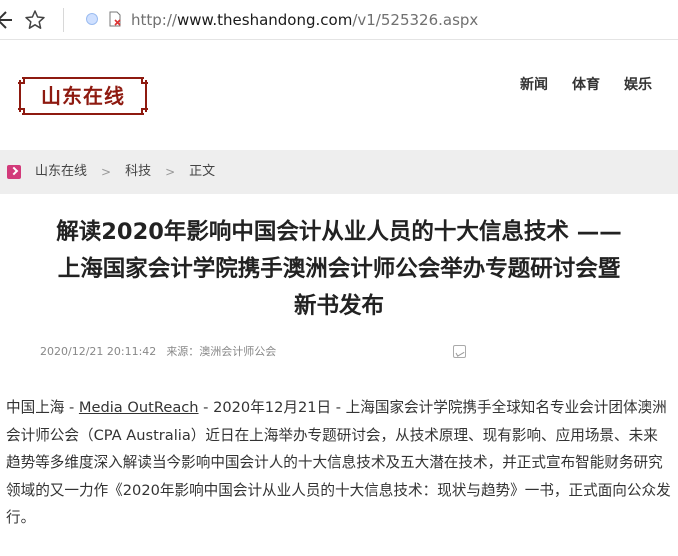  I want to click on favorite-star-icon, so click(35, 20).